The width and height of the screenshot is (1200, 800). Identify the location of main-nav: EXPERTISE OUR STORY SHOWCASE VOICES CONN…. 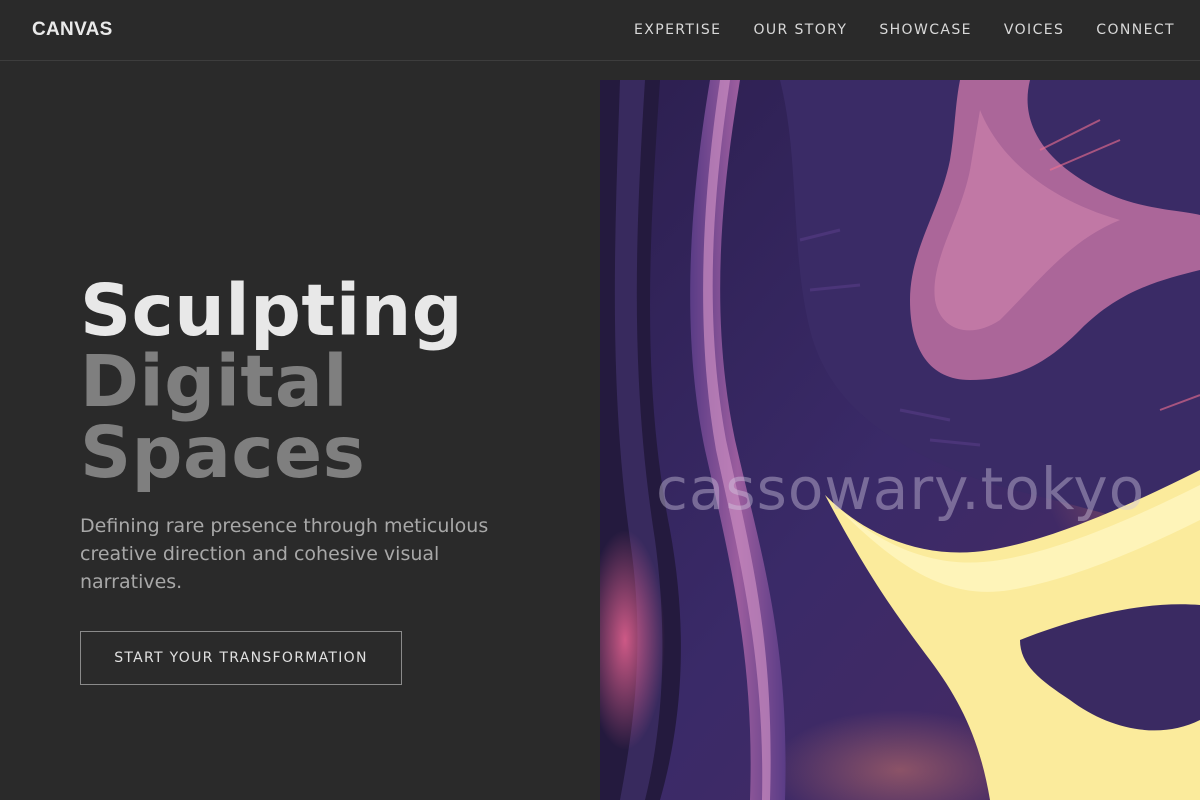
(888, 30).